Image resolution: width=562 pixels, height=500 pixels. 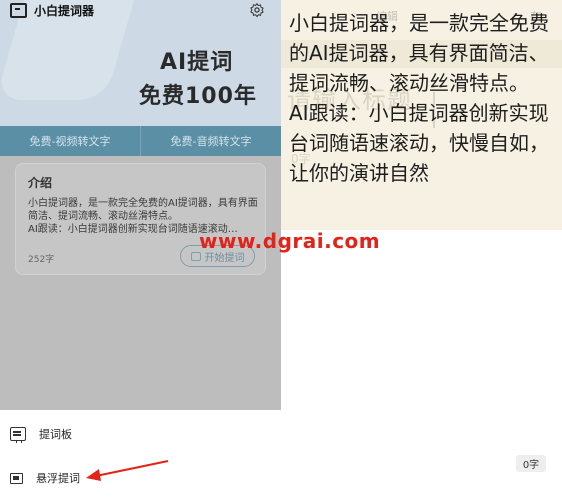 I want to click on app-logo-icon, so click(x=18, y=10).